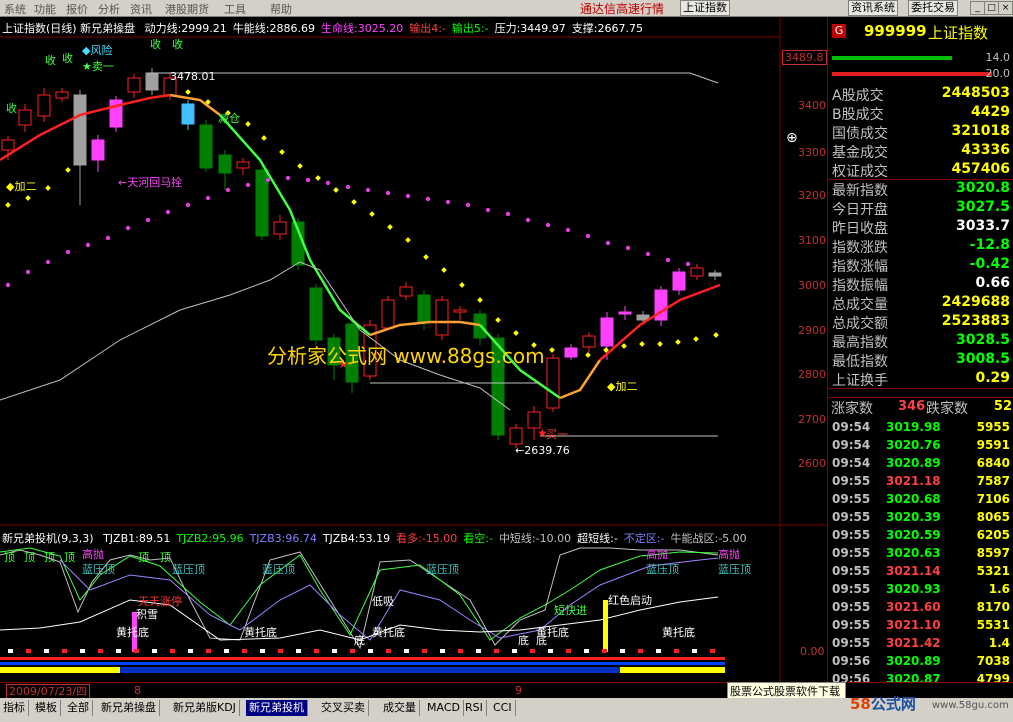 Image resolution: width=1013 pixels, height=722 pixels. What do you see at coordinates (278, 569) in the screenshot?
I see `sub-blue-press-3: 蓝压顶` at bounding box center [278, 569].